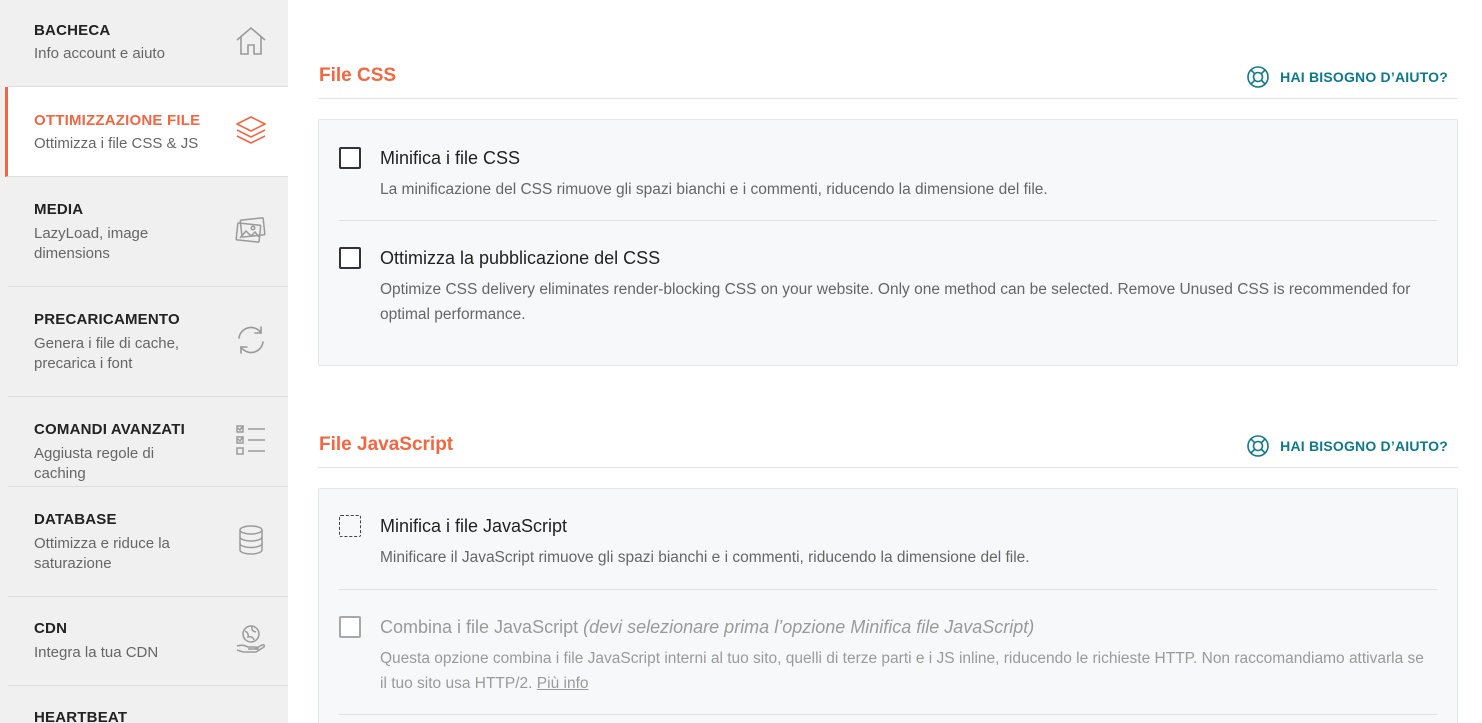  I want to click on images-icon, so click(251, 230).